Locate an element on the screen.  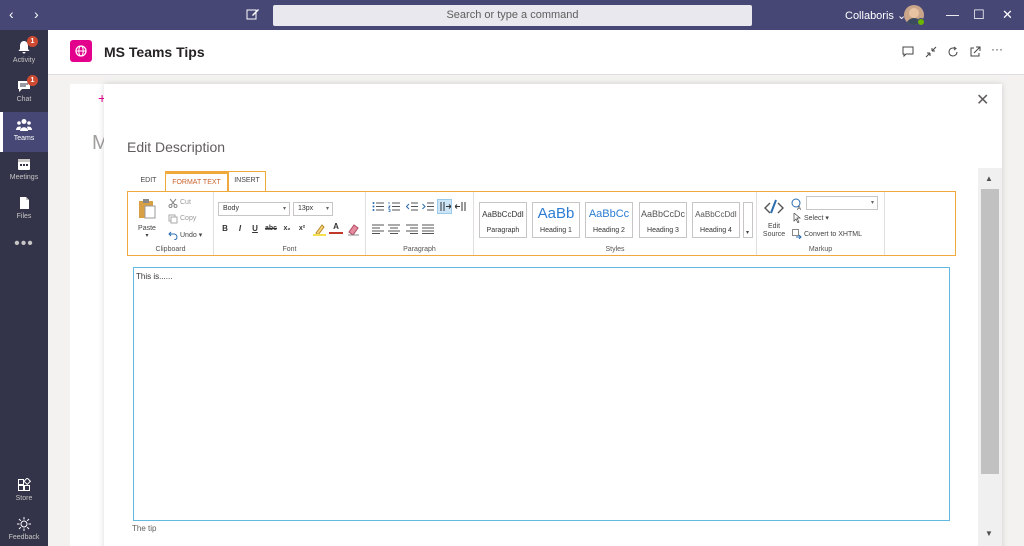
undo-button: Undo ▾ is located at coordinates (191, 235).